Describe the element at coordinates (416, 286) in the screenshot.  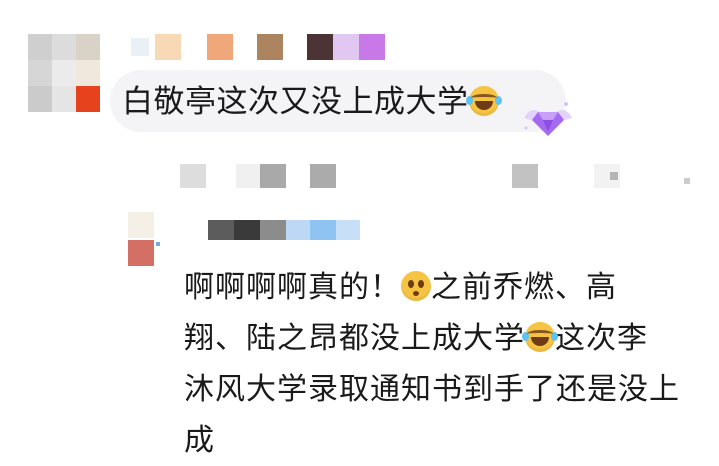
I see `flushed-face-emoji-icon` at that location.